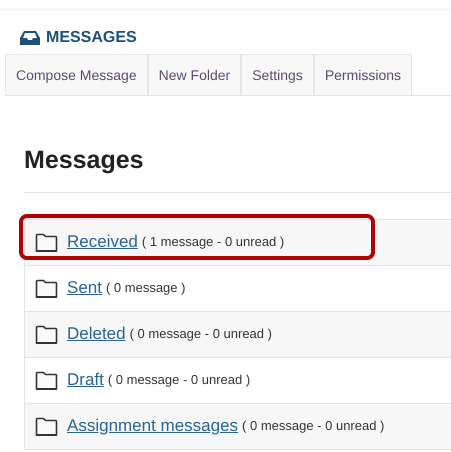 This screenshot has height=452, width=451. What do you see at coordinates (195, 74) in the screenshot?
I see `toolbar-link: New Folder` at bounding box center [195, 74].